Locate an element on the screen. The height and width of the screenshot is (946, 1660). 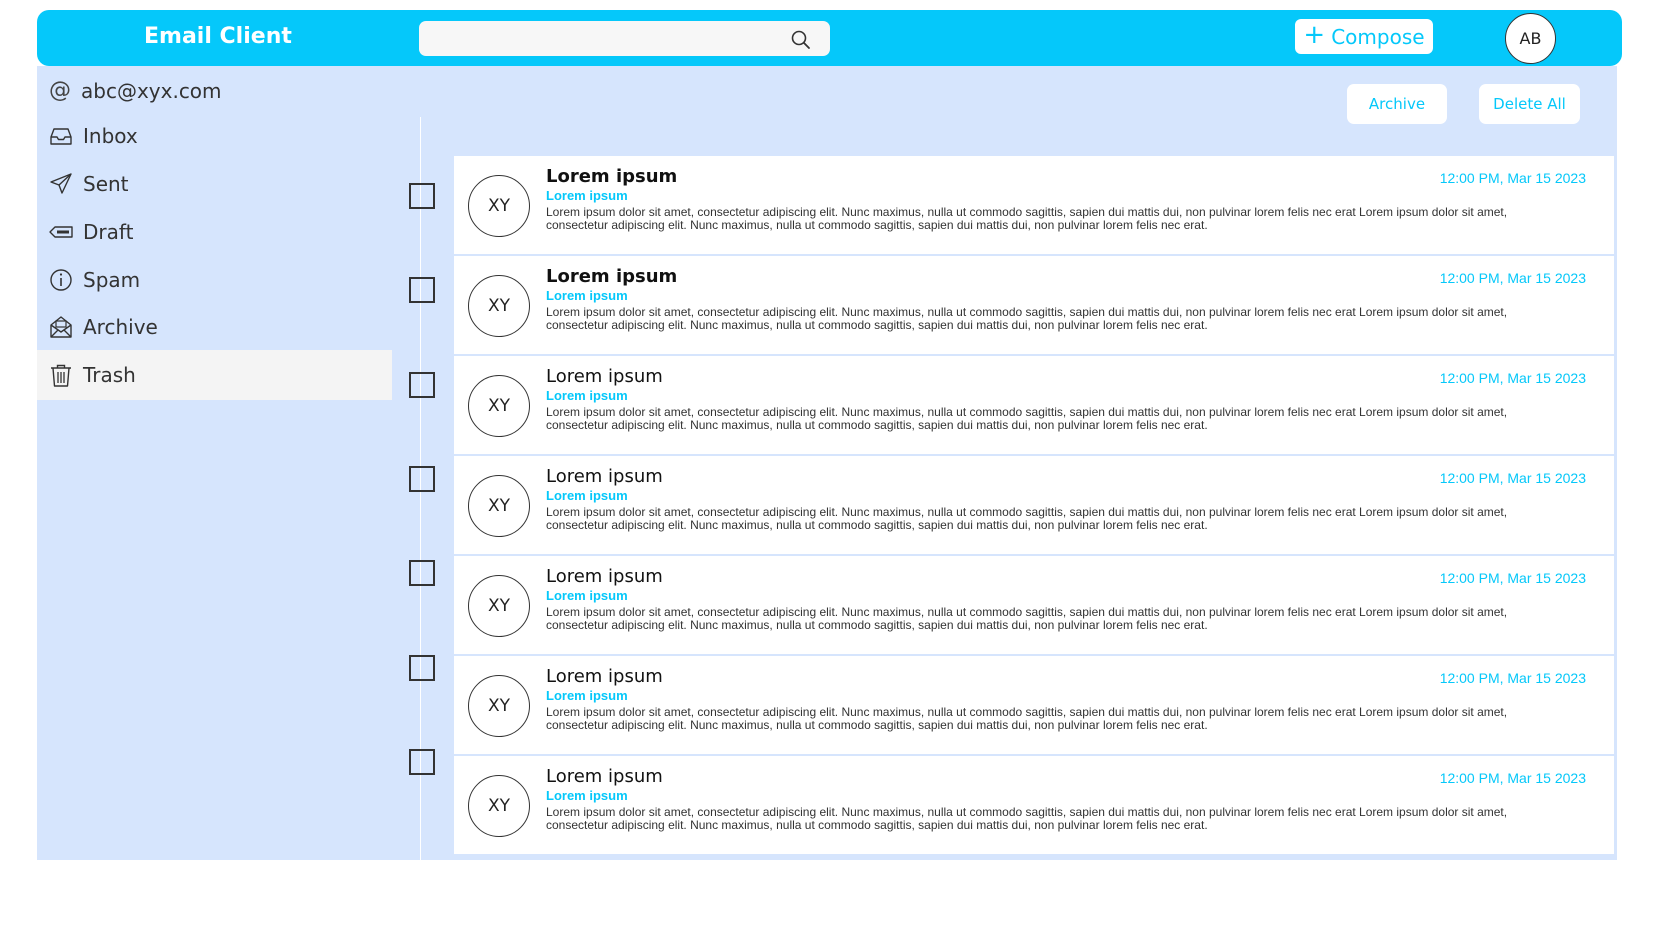
compose-button: + Compose is located at coordinates (1364, 36).